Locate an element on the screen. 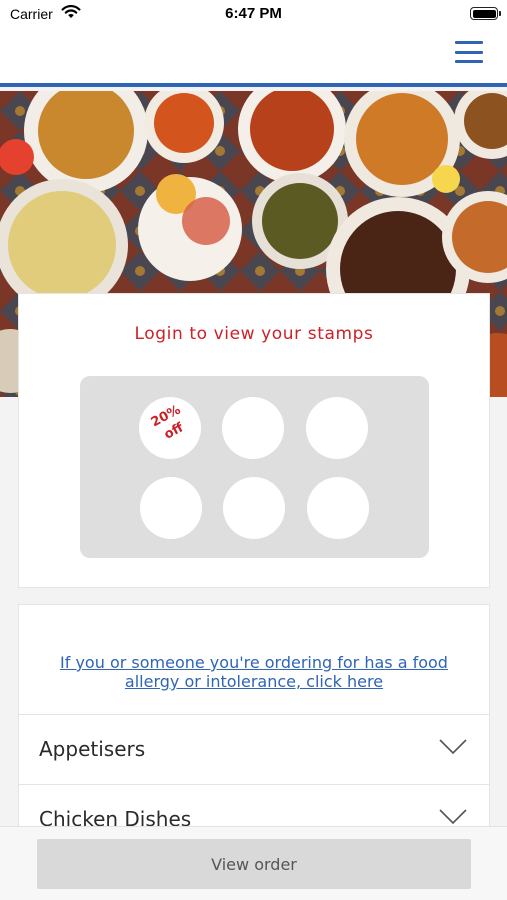 This screenshot has height=900, width=507. stamp-reward: 20% off is located at coordinates (170, 428).